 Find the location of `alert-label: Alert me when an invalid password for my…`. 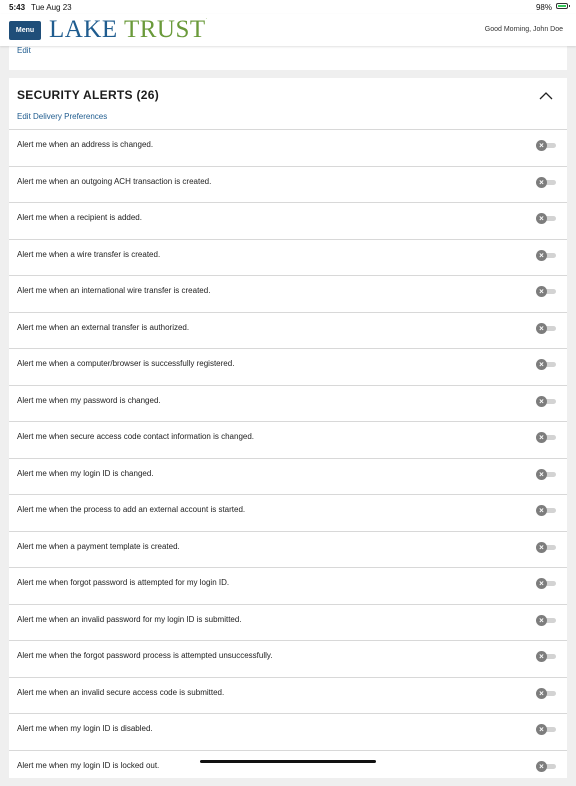

alert-label: Alert me when an invalid password for my… is located at coordinates (129, 619).